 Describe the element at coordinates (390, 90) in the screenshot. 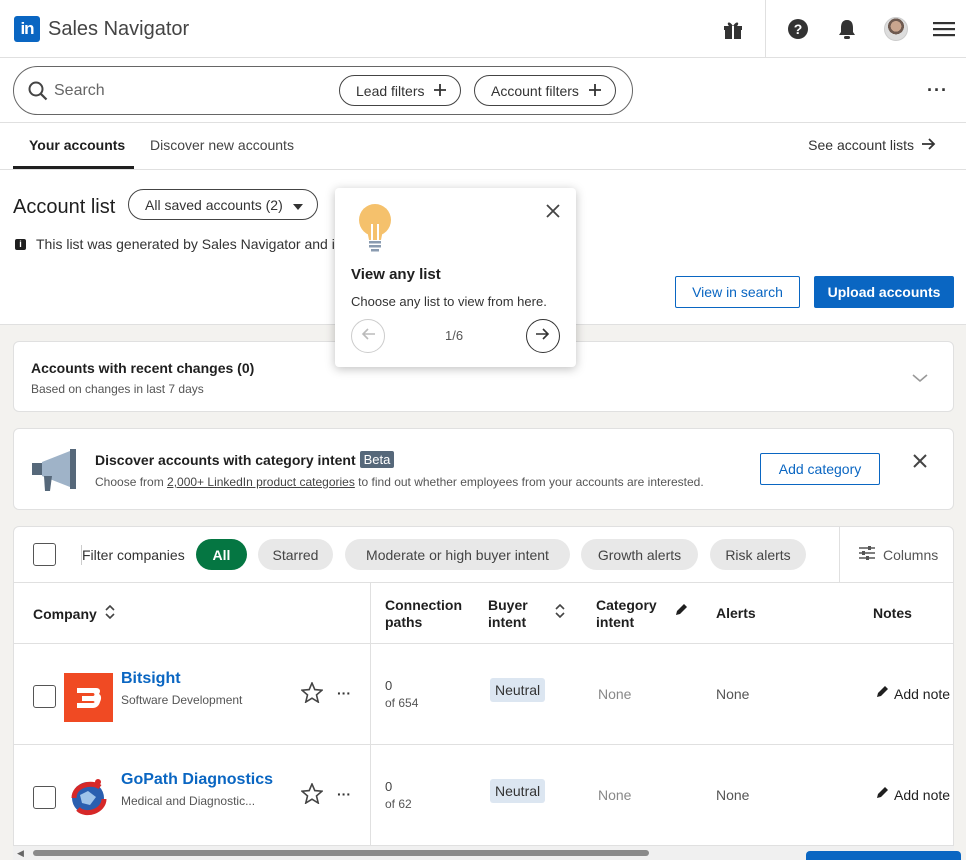

I see `lead-filters-label: Lead filters` at that location.